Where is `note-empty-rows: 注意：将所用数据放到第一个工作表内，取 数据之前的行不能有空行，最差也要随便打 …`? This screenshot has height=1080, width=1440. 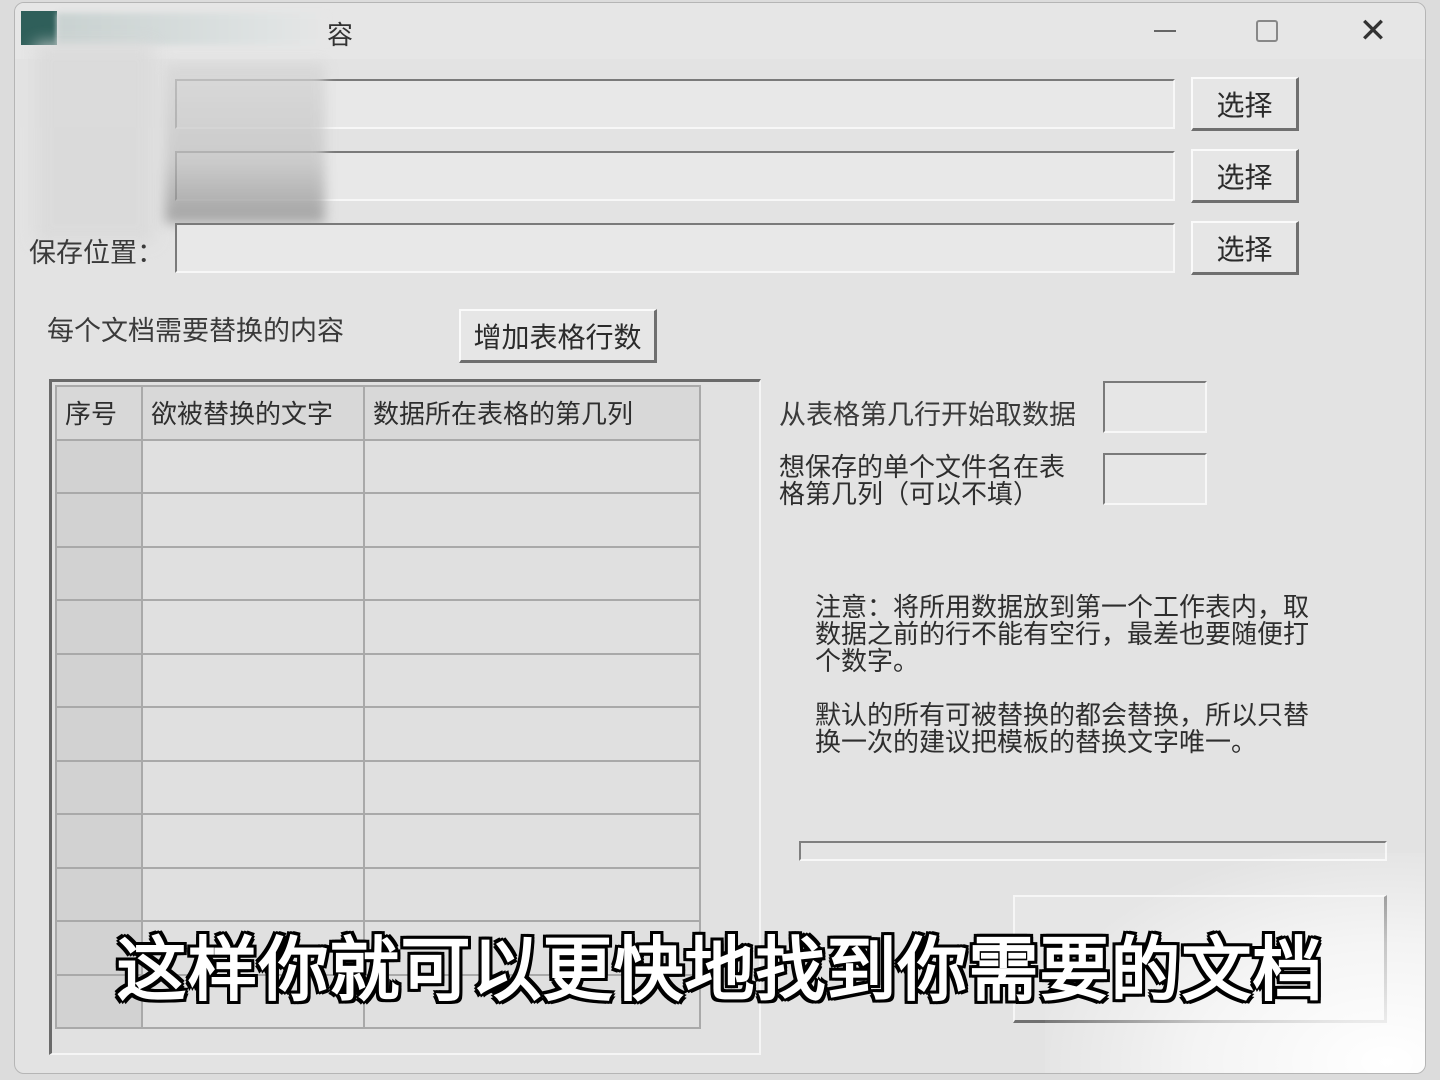
note-empty-rows: 注意：将所用数据放到第一个工作表内，取 数据之前的行不能有空行，最差也要随便打 … is located at coordinates (1062, 635).